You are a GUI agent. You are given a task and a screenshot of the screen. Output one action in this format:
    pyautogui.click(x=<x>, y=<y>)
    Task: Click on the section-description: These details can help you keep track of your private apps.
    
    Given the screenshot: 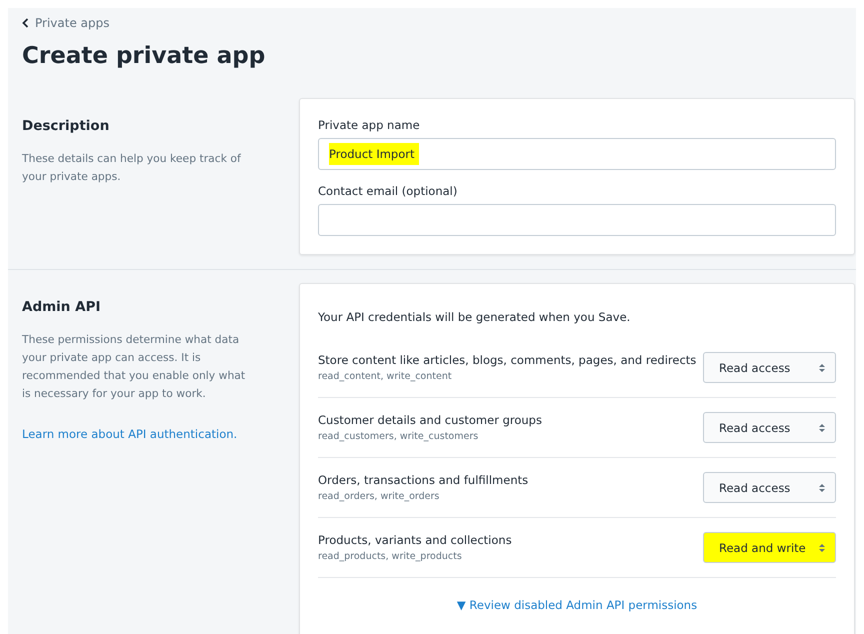 What is the action you would take?
    pyautogui.click(x=132, y=168)
    